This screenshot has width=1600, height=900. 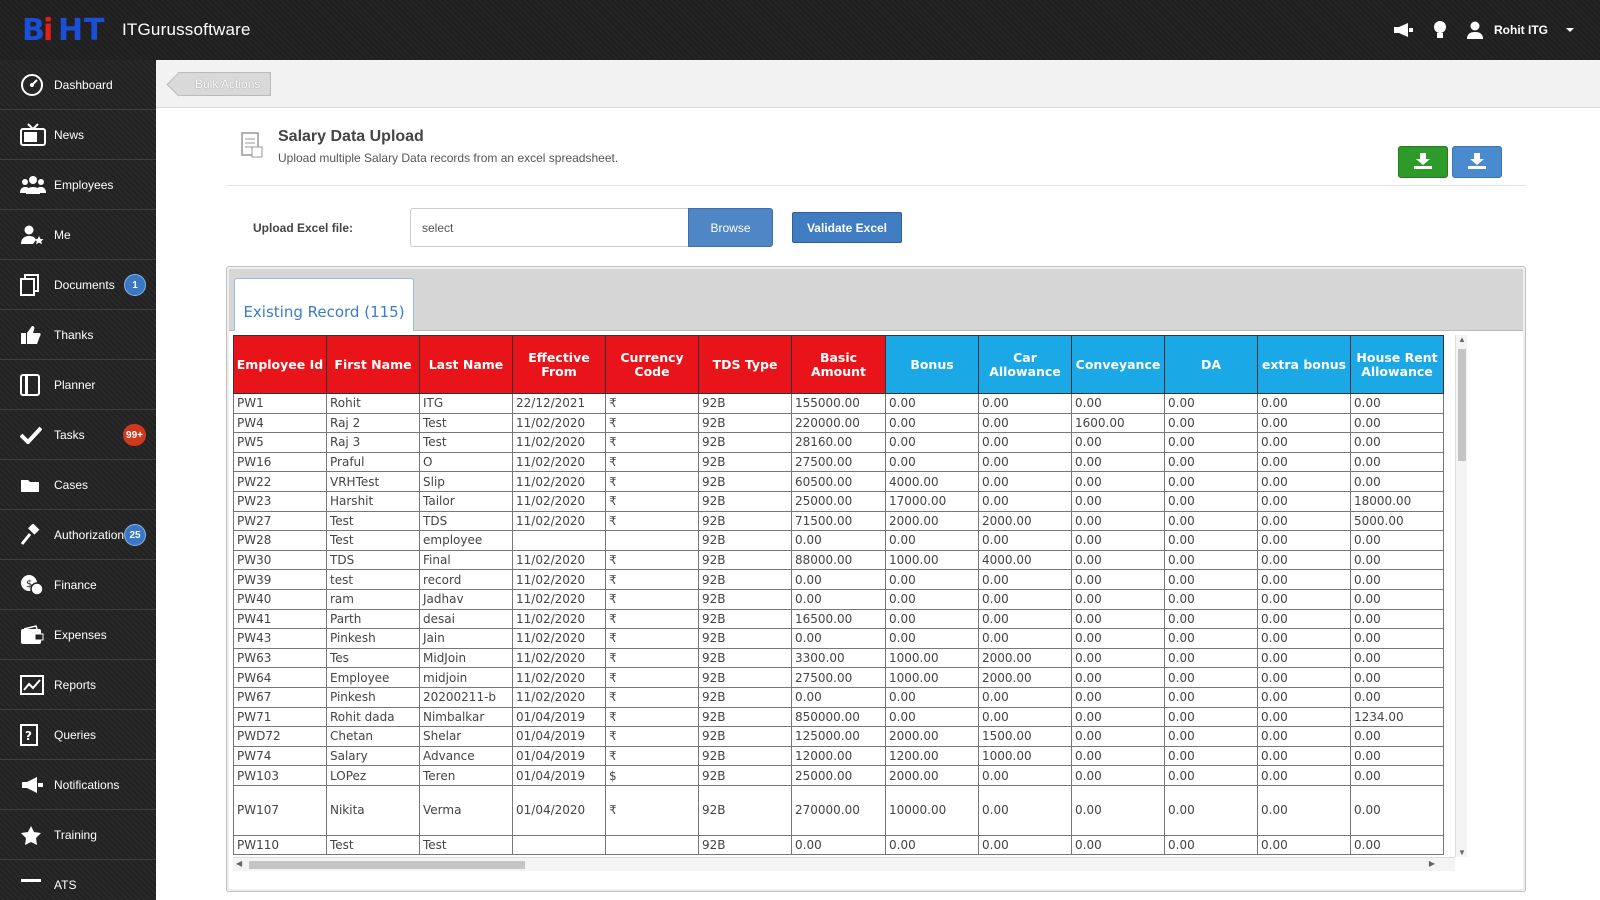 What do you see at coordinates (78, 435) in the screenshot?
I see `sidebar-item-tasks: Tasks 99+` at bounding box center [78, 435].